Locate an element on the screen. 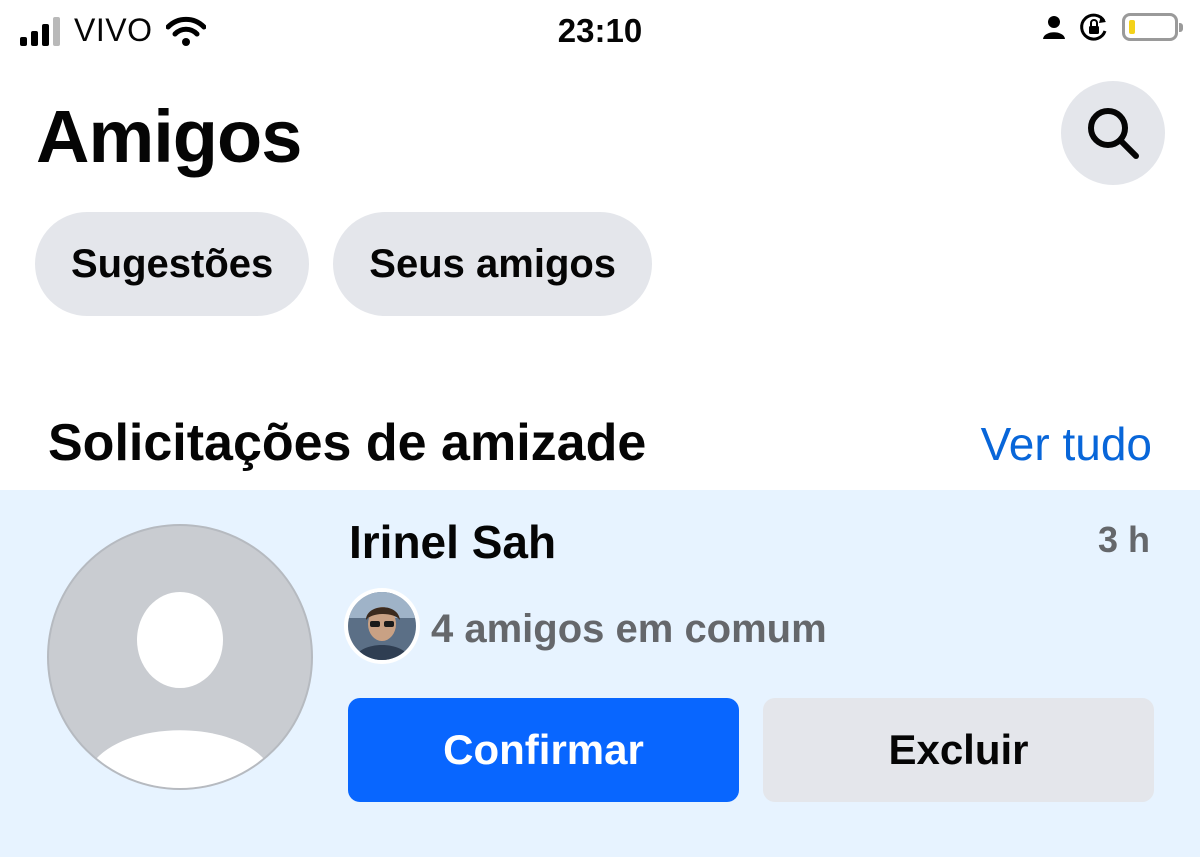 The image size is (1200, 857). section-title: Solicitações de amizade is located at coordinates (347, 443).